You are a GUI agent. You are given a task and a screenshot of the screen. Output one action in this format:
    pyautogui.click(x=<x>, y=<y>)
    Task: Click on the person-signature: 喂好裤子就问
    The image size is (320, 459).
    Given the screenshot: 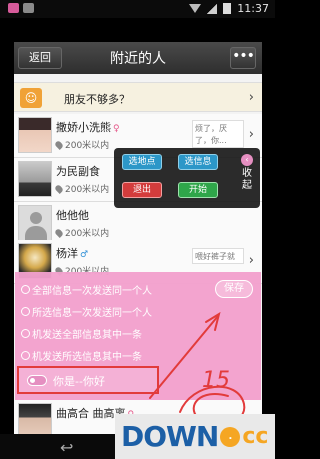 What is the action you would take?
    pyautogui.click(x=218, y=256)
    